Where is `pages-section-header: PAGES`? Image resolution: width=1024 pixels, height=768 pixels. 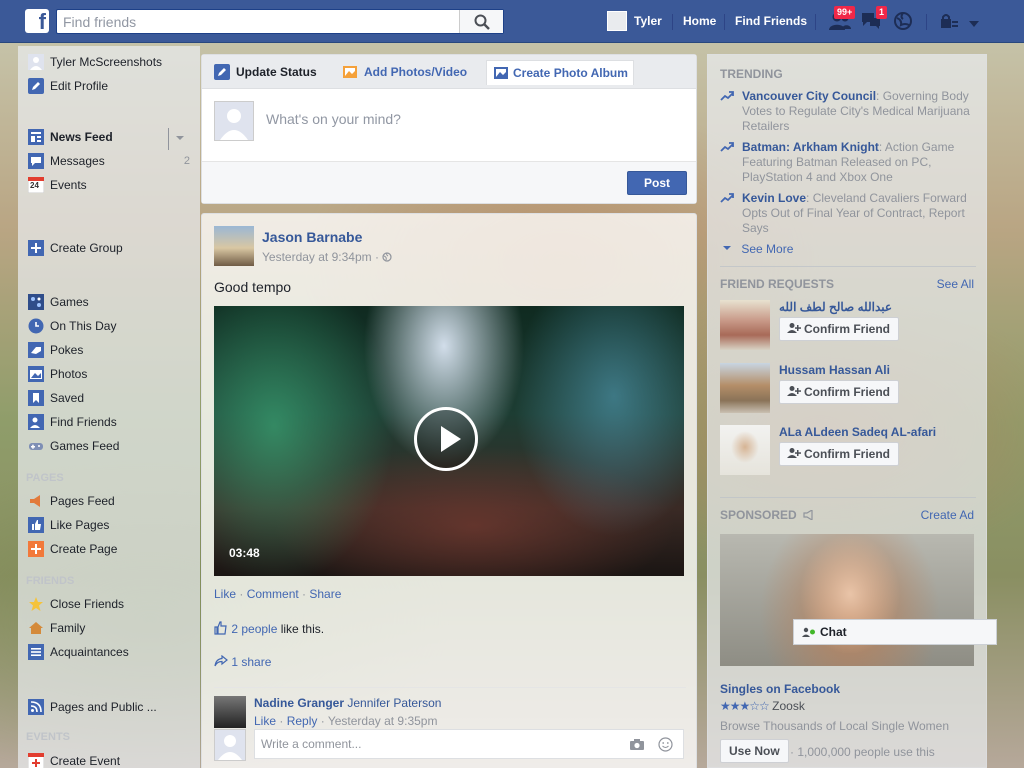
pages-section-header: PAGES is located at coordinates (45, 478).